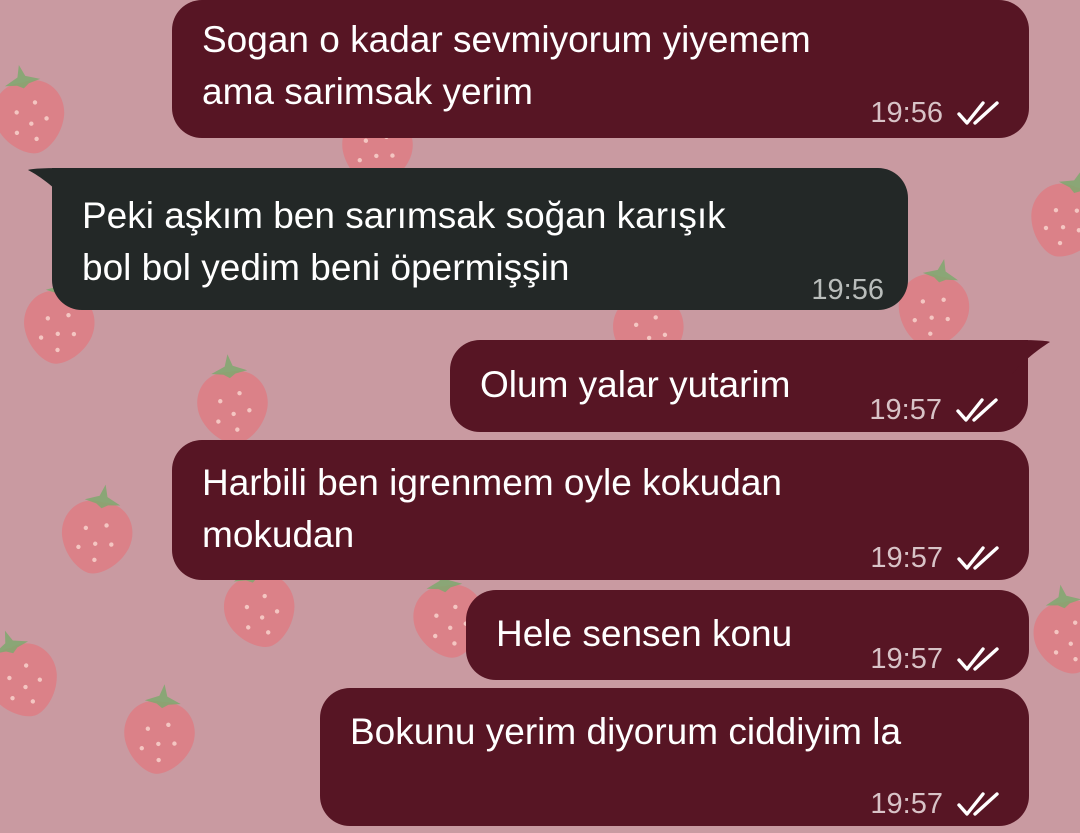 The image size is (1080, 833). What do you see at coordinates (278, 534) in the screenshot?
I see `message-text-line: mokudan` at bounding box center [278, 534].